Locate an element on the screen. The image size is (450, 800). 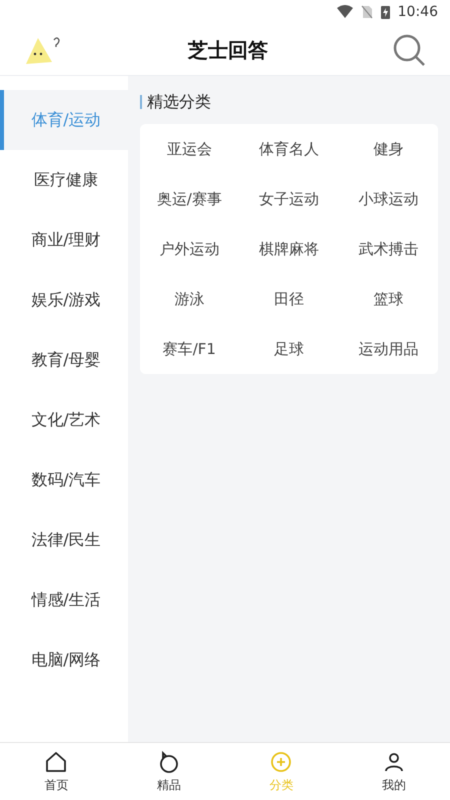
wifi-icon is located at coordinates (344, 12).